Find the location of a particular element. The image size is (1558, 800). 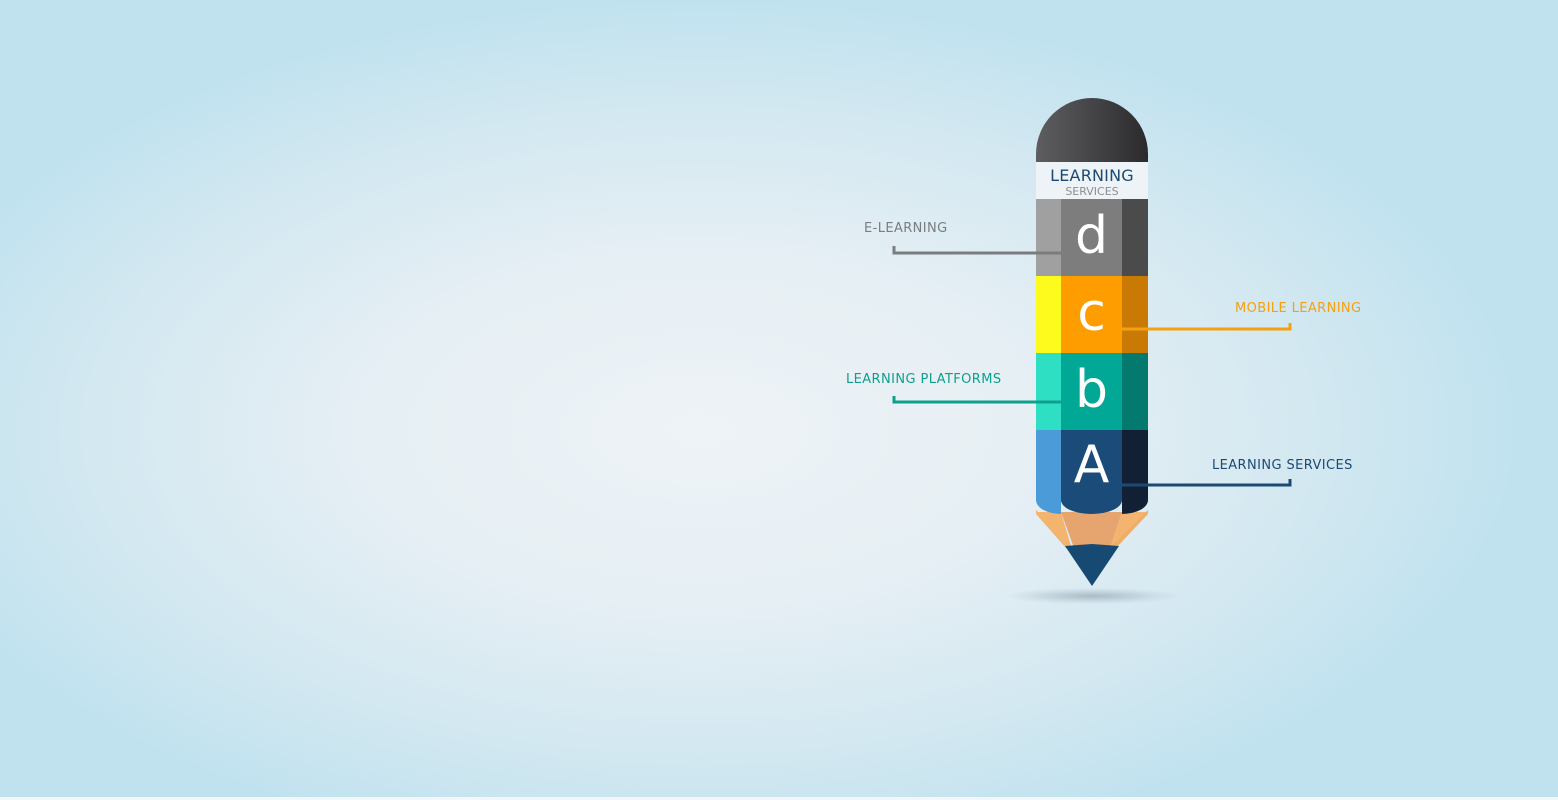

callout-e-learning-leader is located at coordinates (977, 250).